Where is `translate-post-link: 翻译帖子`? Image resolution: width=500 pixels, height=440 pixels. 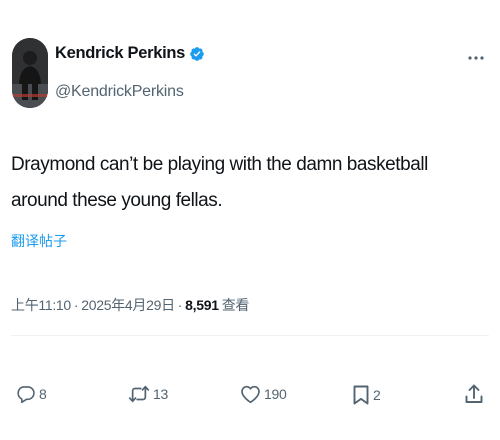 translate-post-link: 翻译帖子 is located at coordinates (39, 241).